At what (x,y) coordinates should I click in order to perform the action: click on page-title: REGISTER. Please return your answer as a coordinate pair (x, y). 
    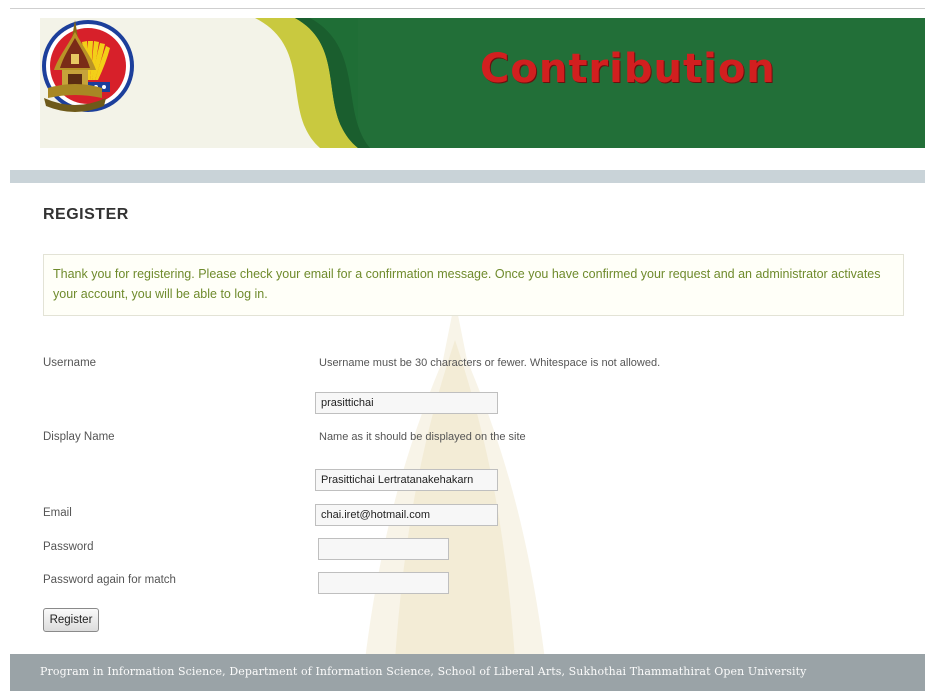
    Looking at the image, I should click on (86, 214).